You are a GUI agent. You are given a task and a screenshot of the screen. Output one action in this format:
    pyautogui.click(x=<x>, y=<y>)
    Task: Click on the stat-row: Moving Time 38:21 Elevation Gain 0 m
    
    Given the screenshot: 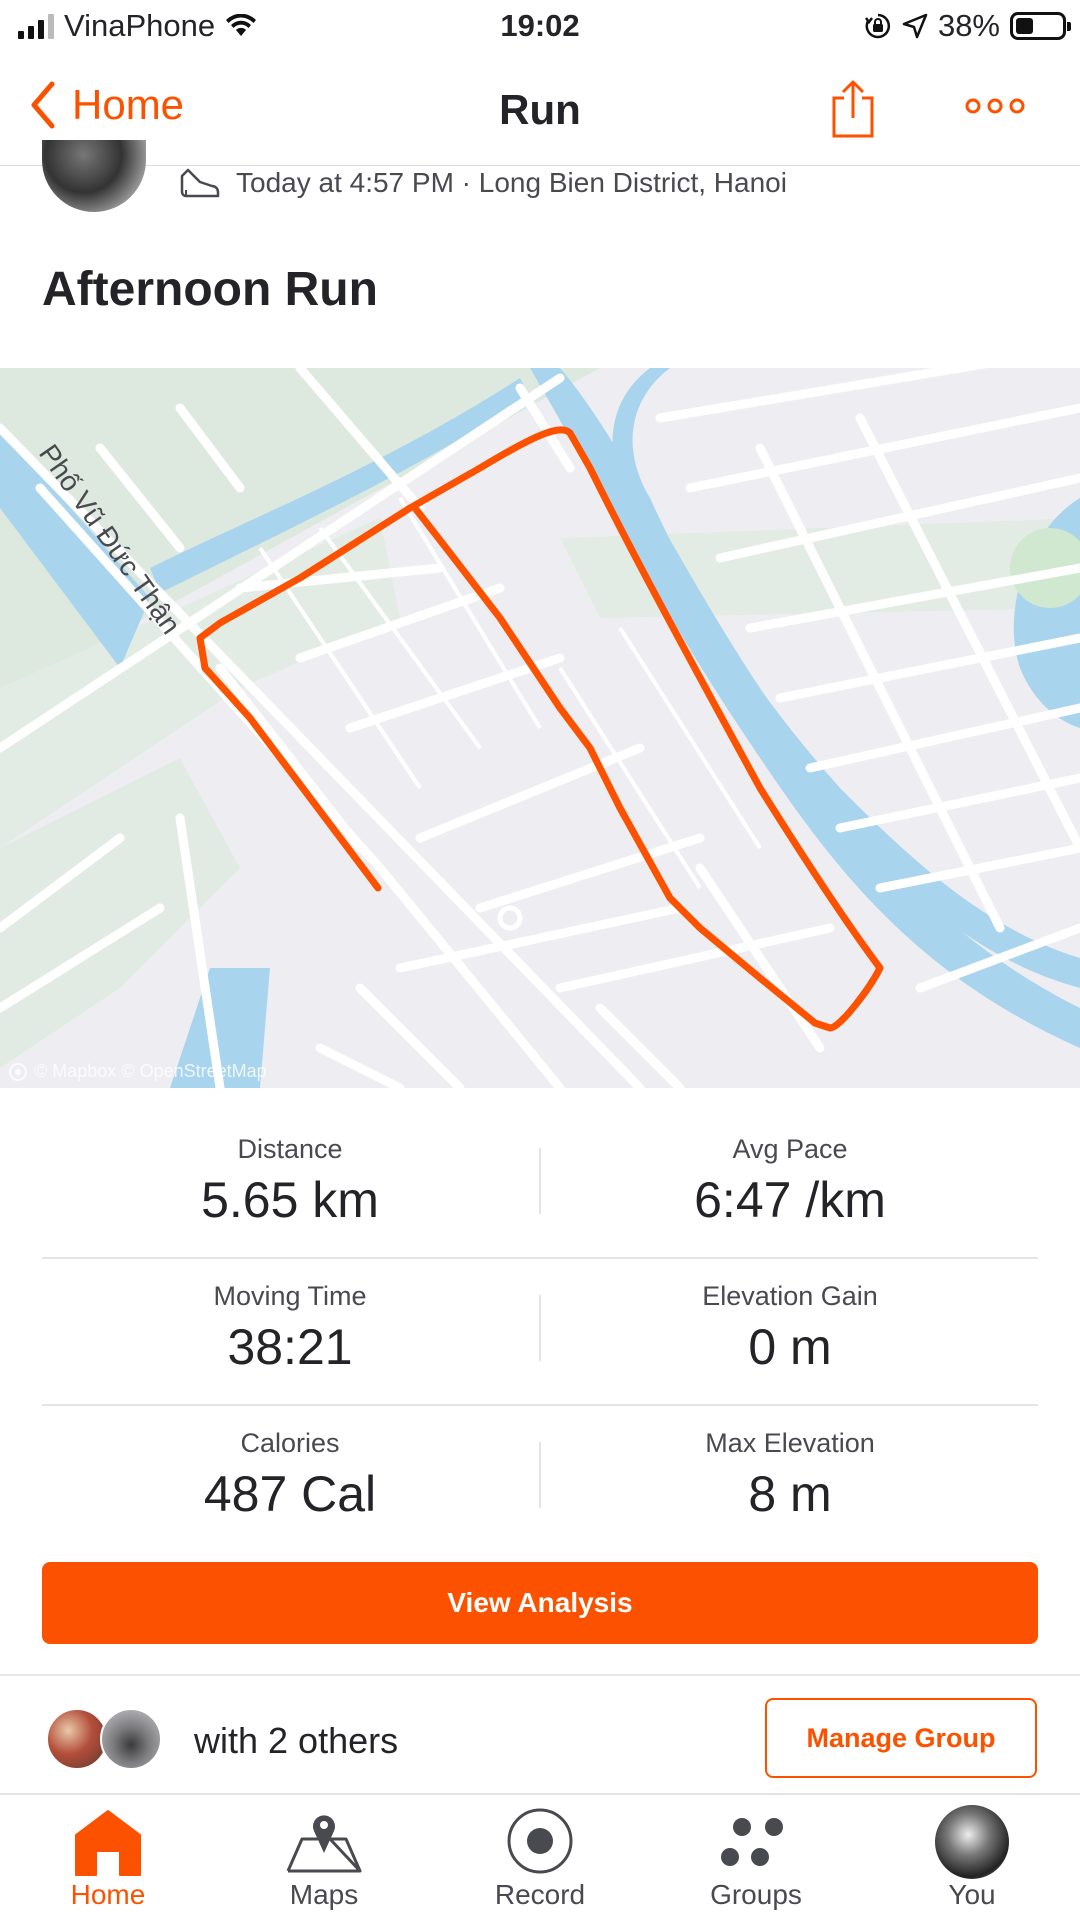 What is the action you would take?
    pyautogui.click(x=540, y=1332)
    